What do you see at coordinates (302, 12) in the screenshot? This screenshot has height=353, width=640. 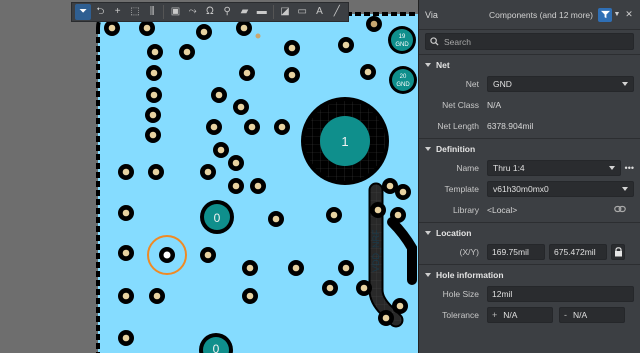 I see `rect-tool-icon: ▭` at bounding box center [302, 12].